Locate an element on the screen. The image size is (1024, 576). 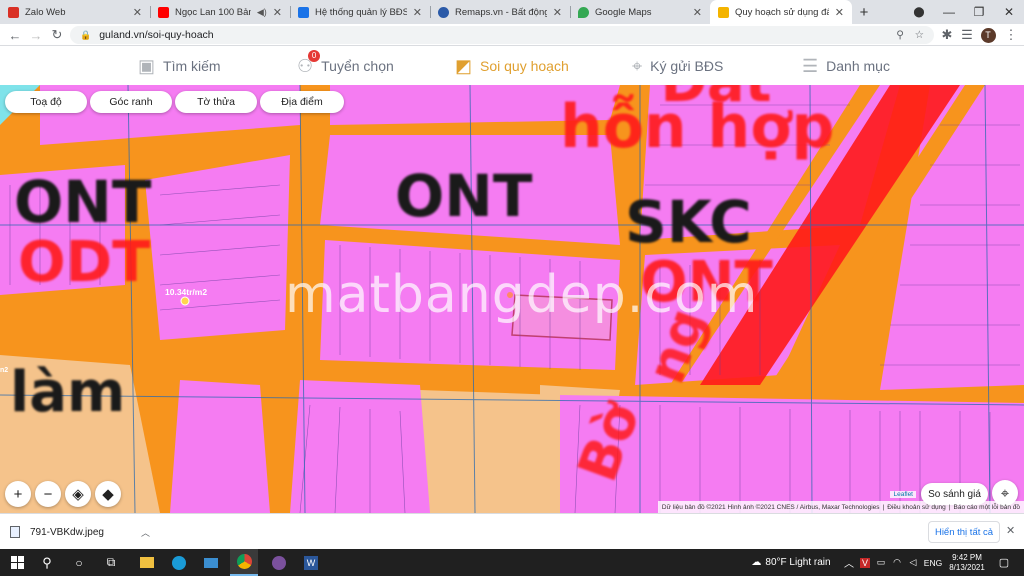
location-icon: ⚲ is located at coordinates (900, 35).